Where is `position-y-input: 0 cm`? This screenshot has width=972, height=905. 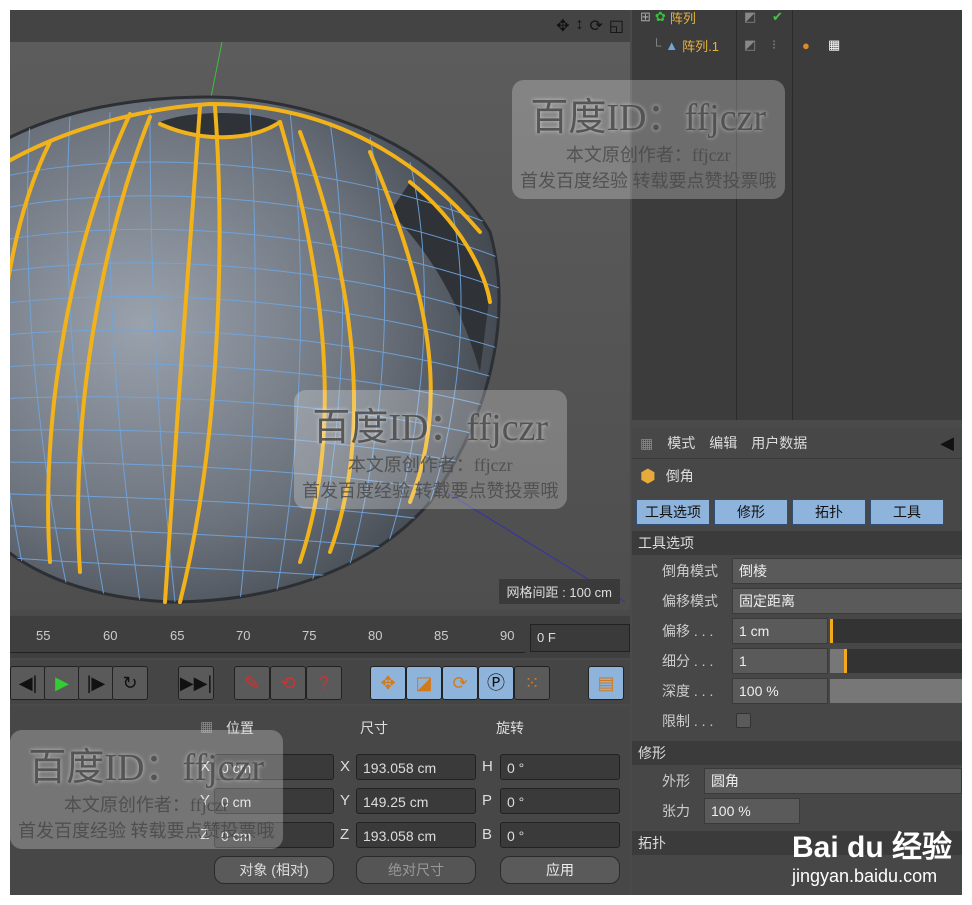 position-y-input: 0 cm is located at coordinates (274, 801).